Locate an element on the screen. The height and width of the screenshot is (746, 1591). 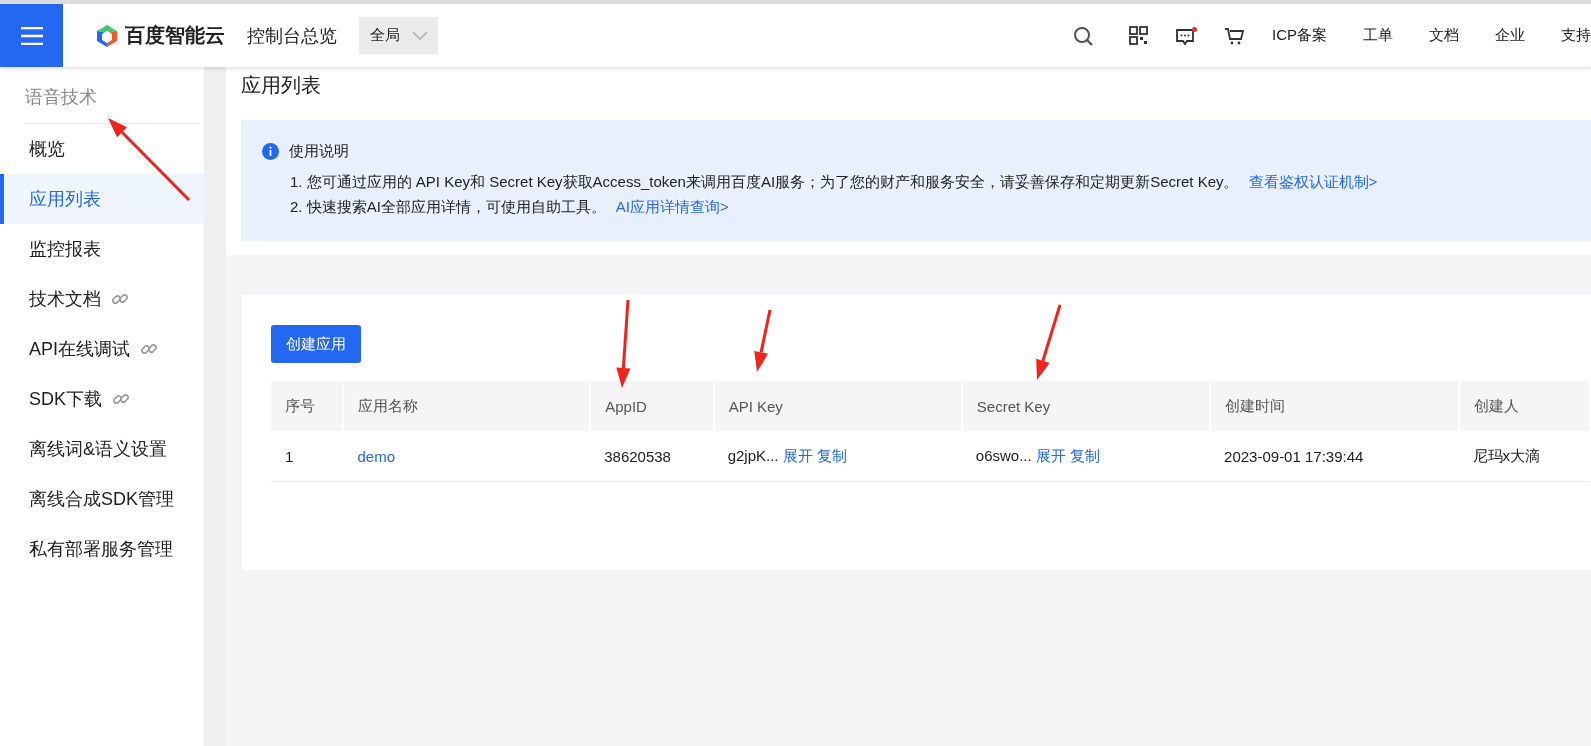
menu-icon is located at coordinates (31, 35).